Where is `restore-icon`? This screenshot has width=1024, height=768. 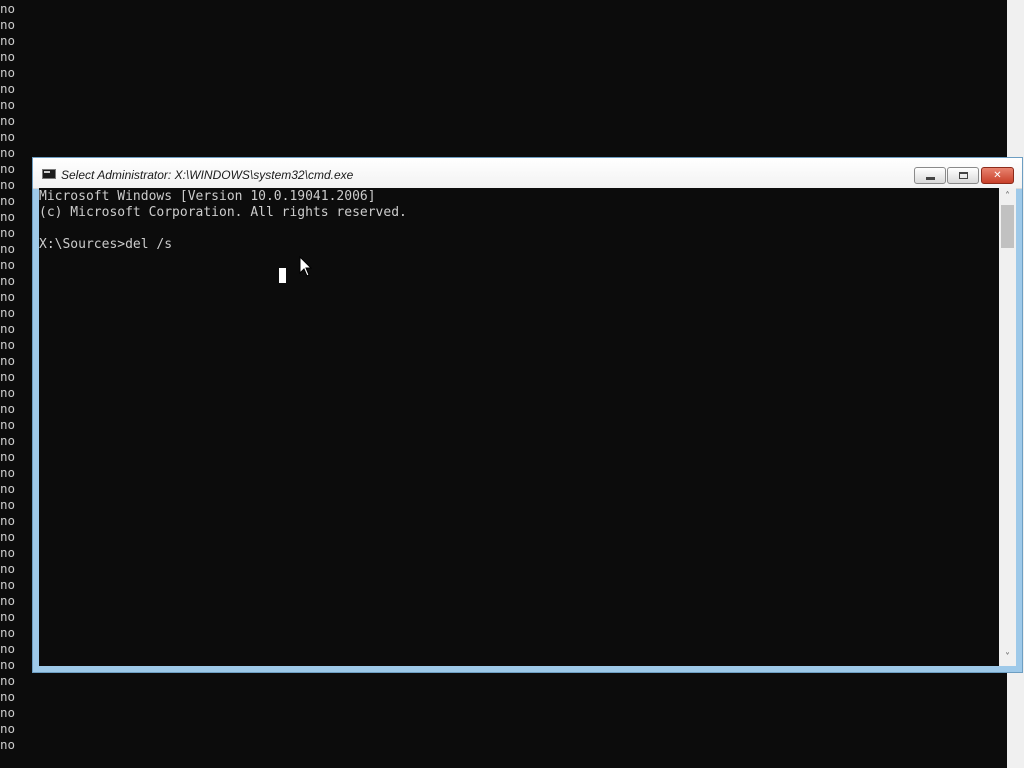 restore-icon is located at coordinates (963, 175).